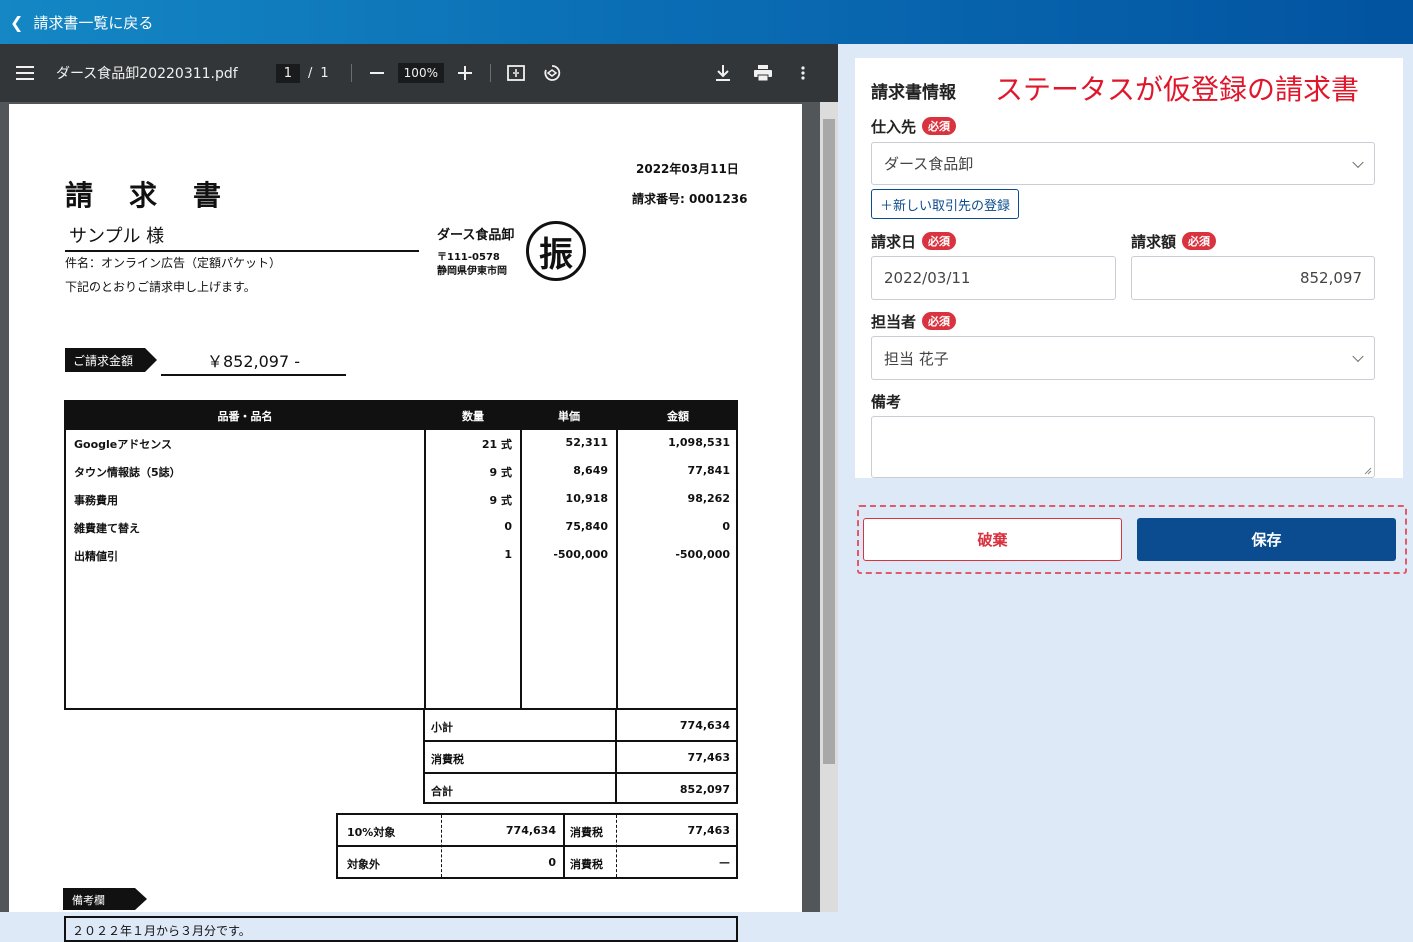 This screenshot has height=942, width=1413. I want to click on items-header-cell: 金額, so click(678, 416).